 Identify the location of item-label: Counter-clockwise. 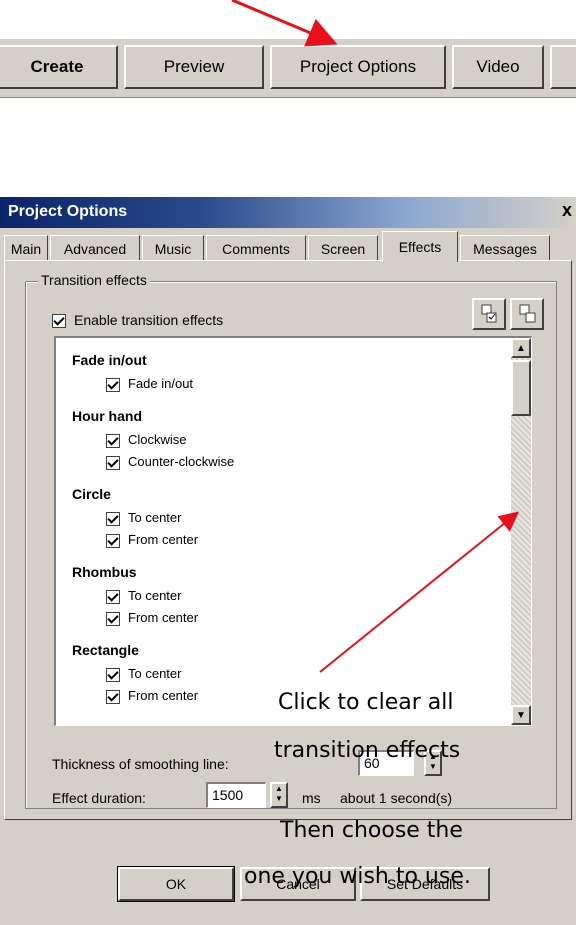
(181, 461).